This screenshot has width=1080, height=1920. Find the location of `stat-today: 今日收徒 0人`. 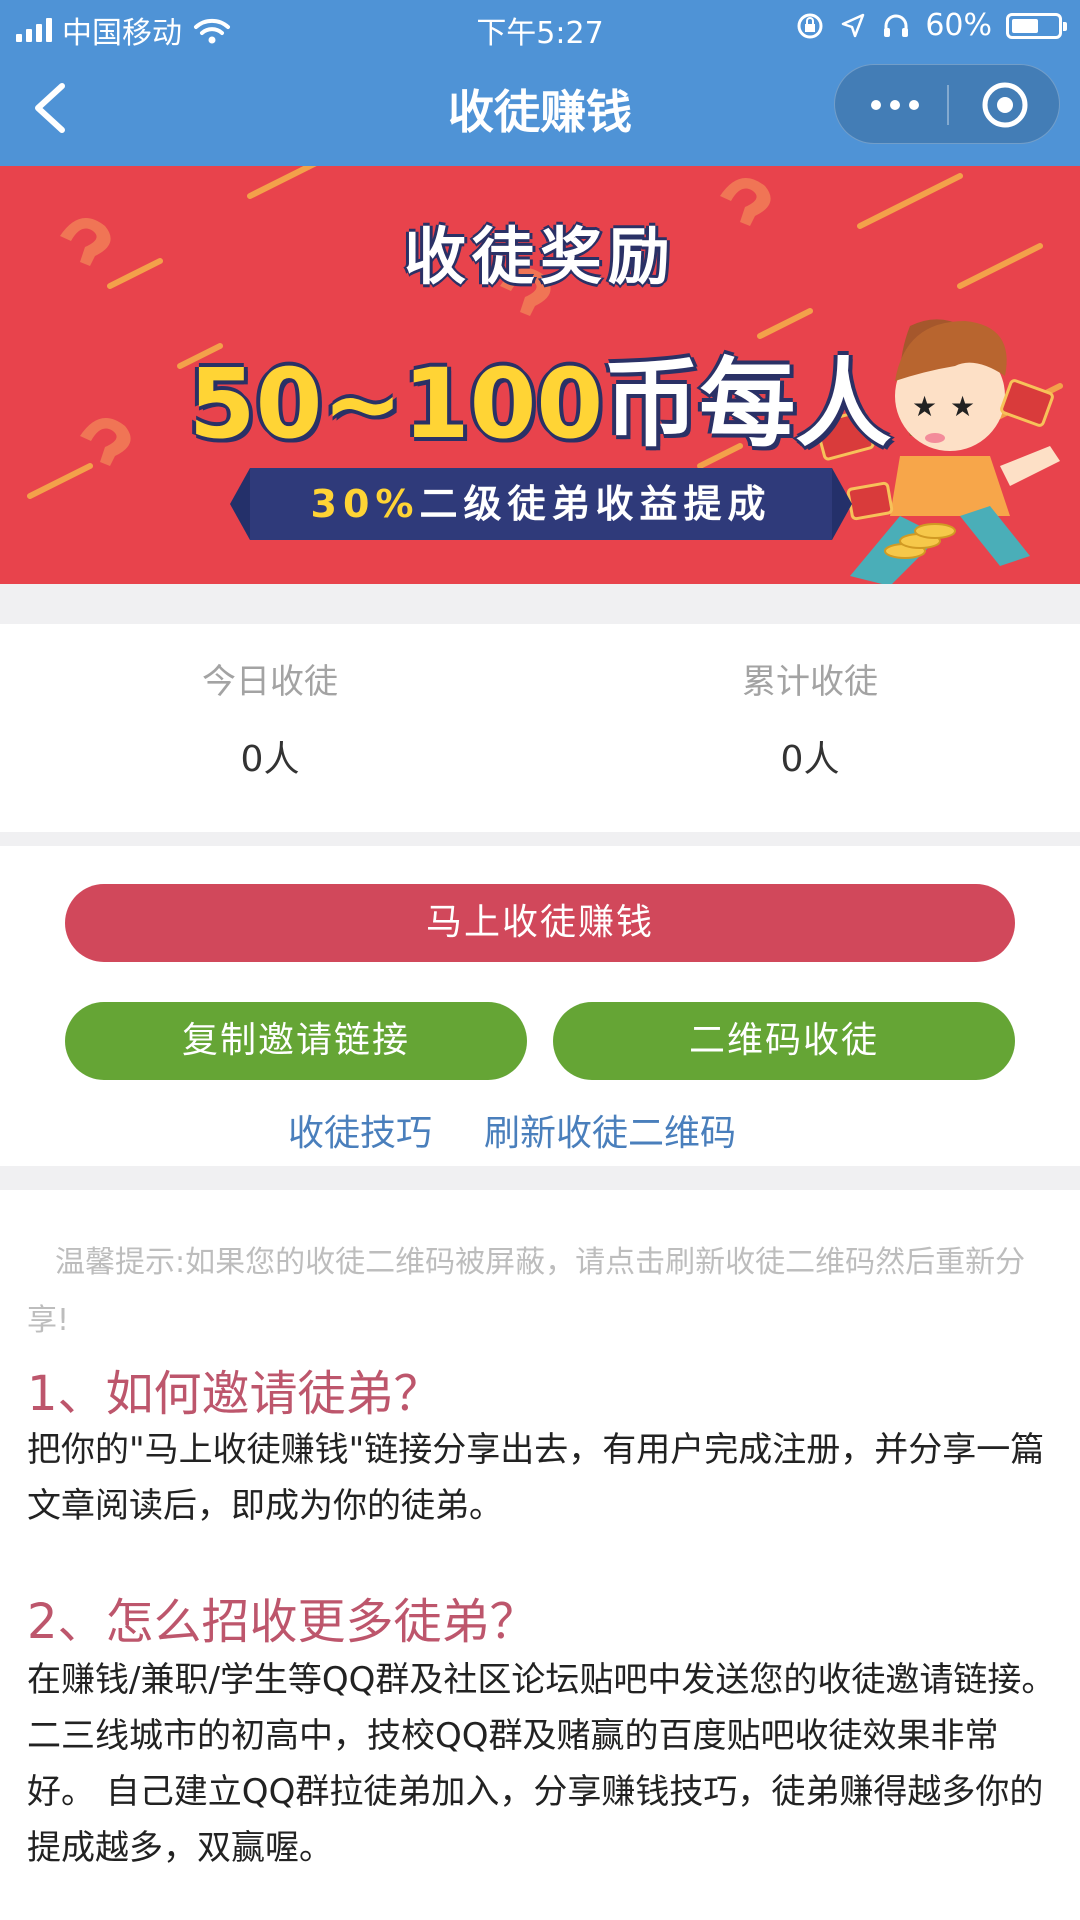

stat-today: 今日收徒 0人 is located at coordinates (270, 728).